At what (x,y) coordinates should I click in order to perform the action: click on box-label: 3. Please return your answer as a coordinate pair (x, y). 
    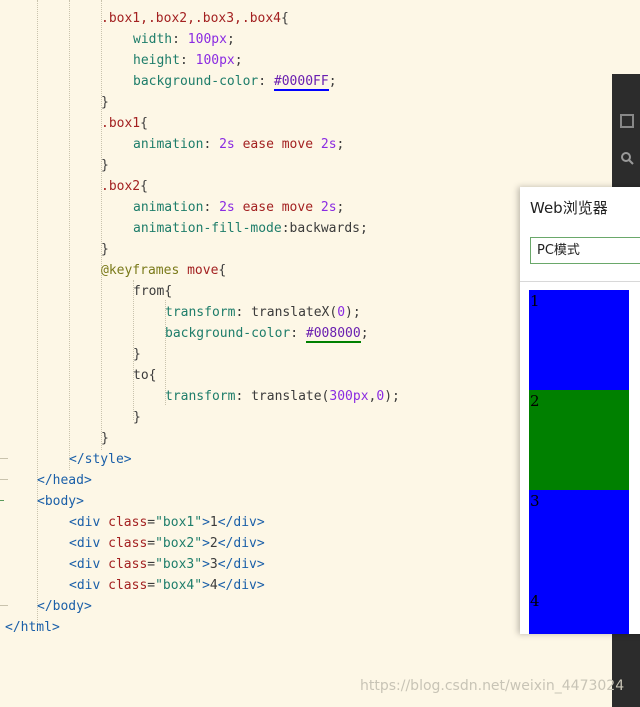
    Looking at the image, I should click on (535, 501).